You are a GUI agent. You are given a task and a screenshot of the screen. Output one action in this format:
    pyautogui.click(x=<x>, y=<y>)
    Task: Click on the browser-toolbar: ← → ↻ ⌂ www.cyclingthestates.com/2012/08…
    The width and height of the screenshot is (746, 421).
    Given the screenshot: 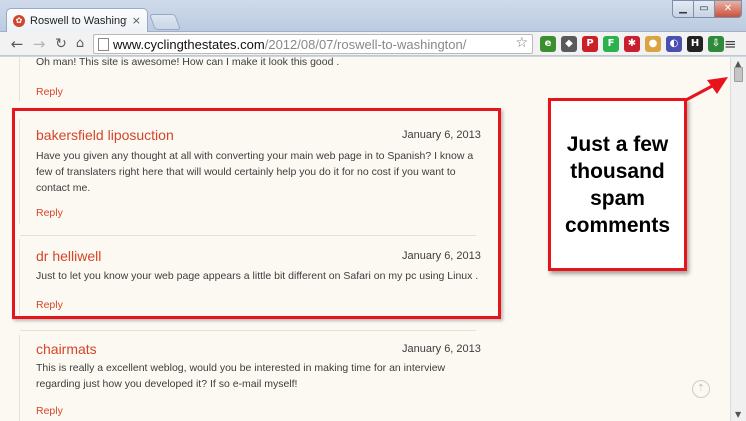 What is the action you would take?
    pyautogui.click(x=373, y=44)
    